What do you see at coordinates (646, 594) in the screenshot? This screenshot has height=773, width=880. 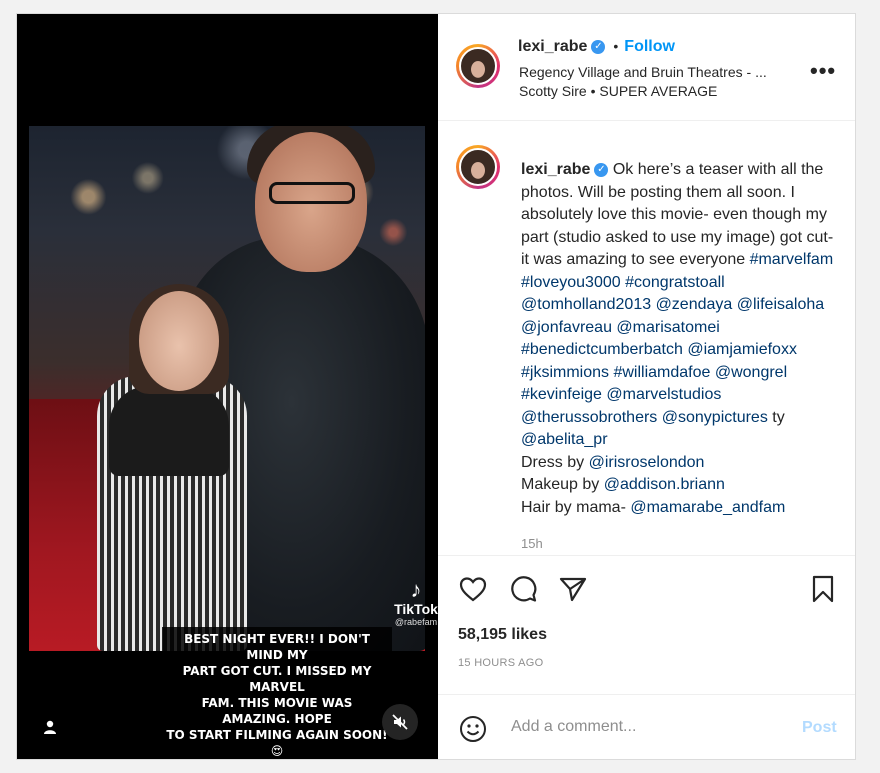 I see `action-bar` at bounding box center [646, 594].